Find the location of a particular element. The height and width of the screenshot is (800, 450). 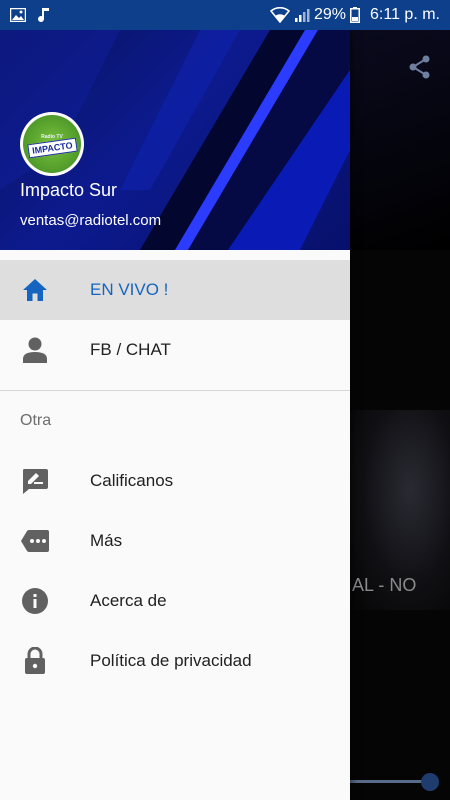

rate-review-icon is located at coordinates (35, 481).